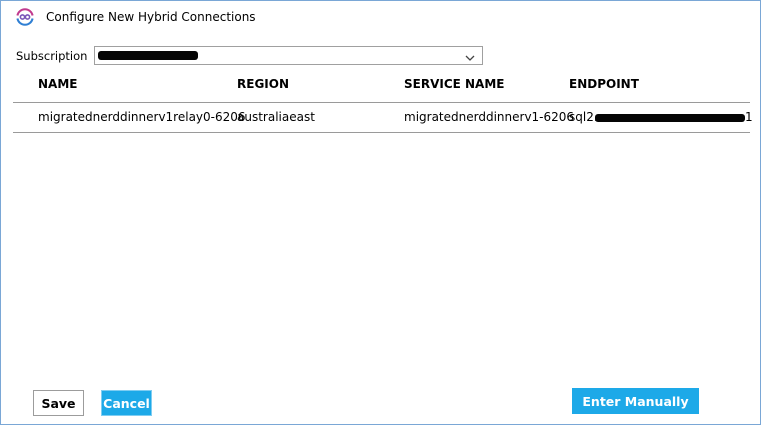 The width and height of the screenshot is (761, 425). What do you see at coordinates (151, 17) in the screenshot?
I see `window-title: Configure New Hybrid Connections` at bounding box center [151, 17].